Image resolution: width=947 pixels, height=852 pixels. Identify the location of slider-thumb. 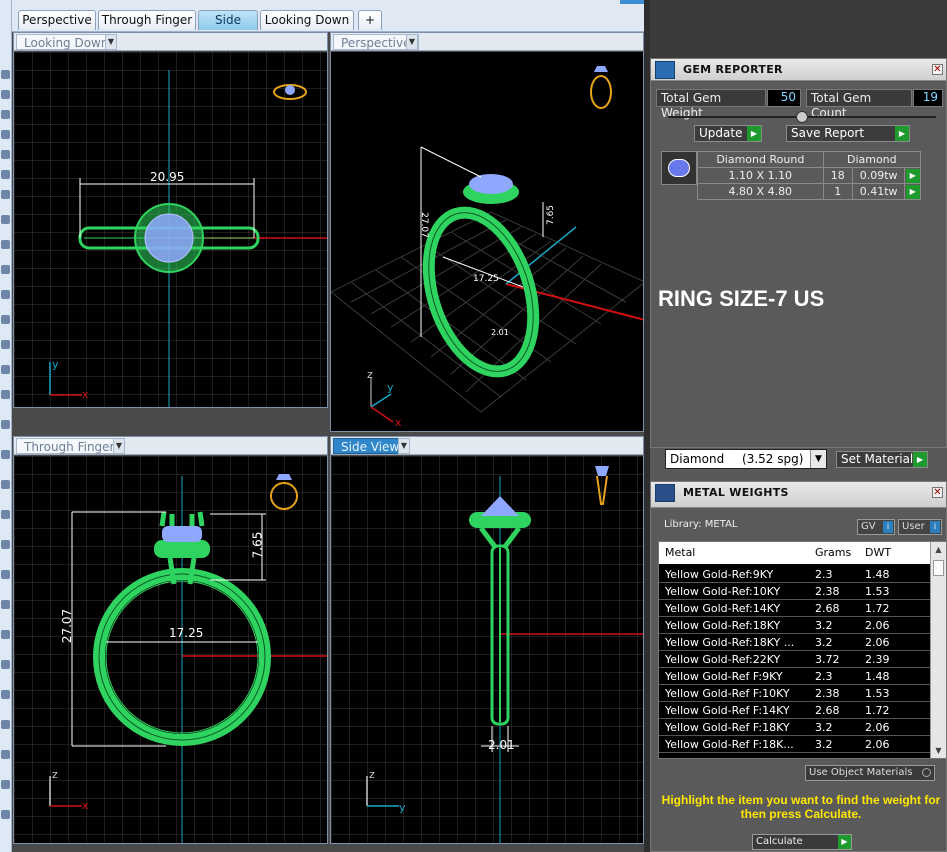
(802, 117).